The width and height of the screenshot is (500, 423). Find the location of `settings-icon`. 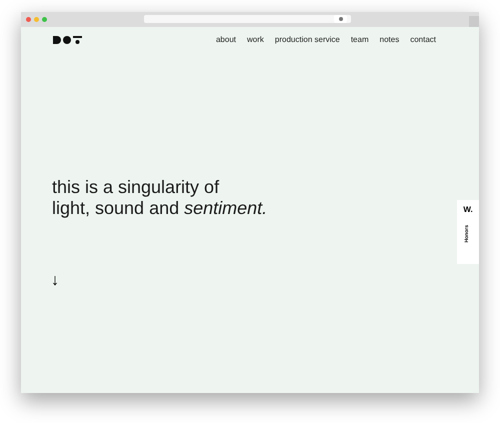

settings-icon is located at coordinates (340, 19).